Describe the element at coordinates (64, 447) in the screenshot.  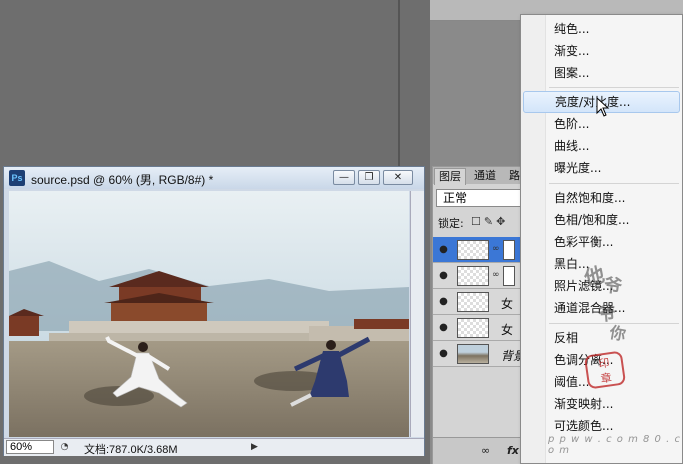
I see `status-menu-icon: ◔` at that location.